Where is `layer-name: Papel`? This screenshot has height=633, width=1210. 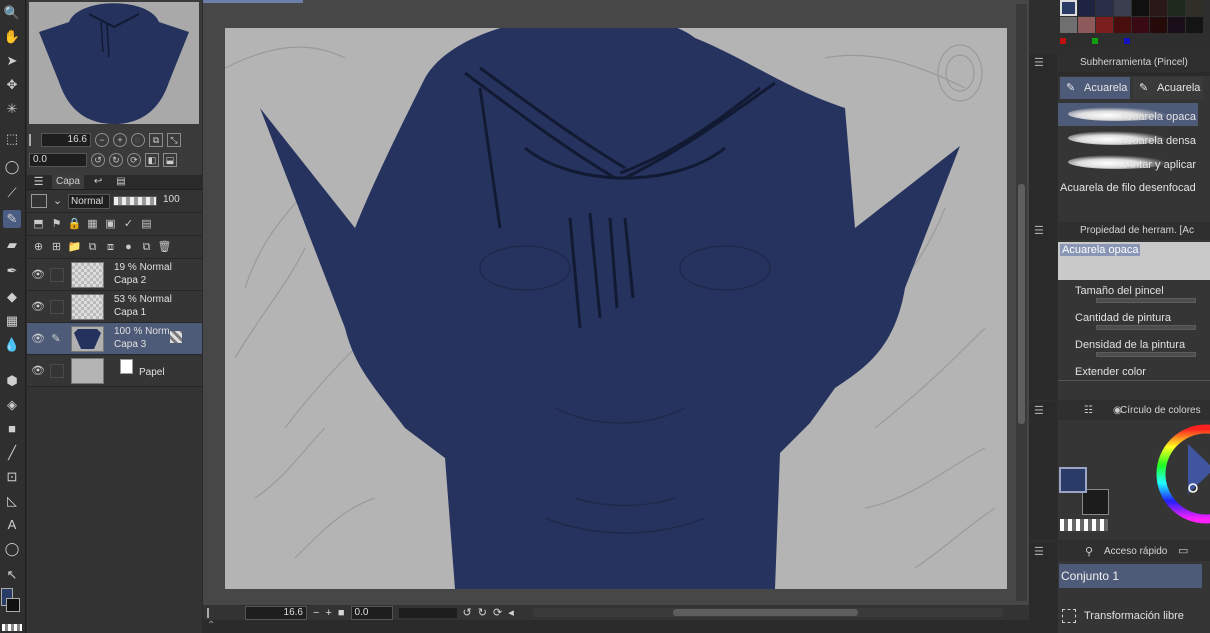
layer-name: Papel is located at coordinates (152, 372).